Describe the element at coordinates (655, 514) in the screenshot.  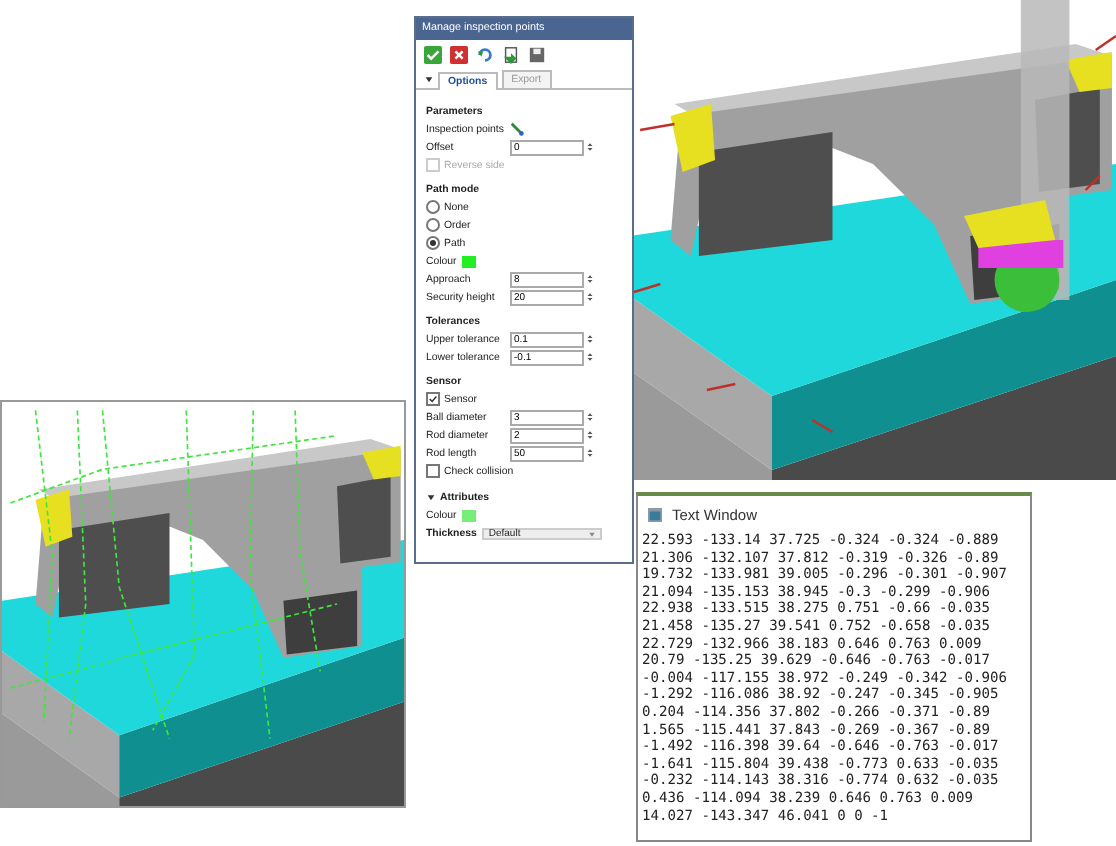
I see `window-icon` at that location.